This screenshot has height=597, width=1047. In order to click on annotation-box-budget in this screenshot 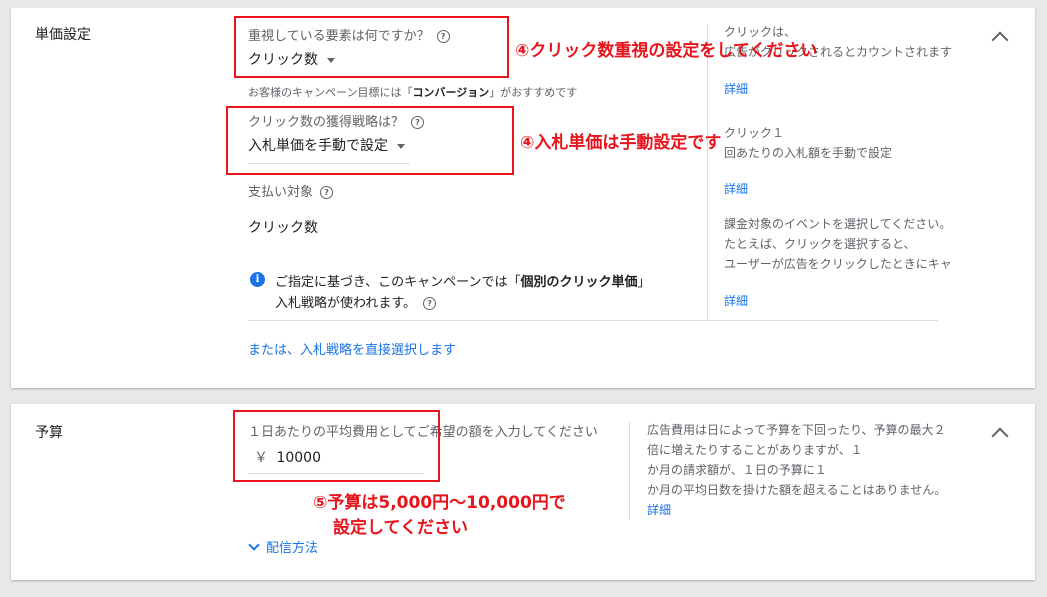, I will do `click(336, 446)`.